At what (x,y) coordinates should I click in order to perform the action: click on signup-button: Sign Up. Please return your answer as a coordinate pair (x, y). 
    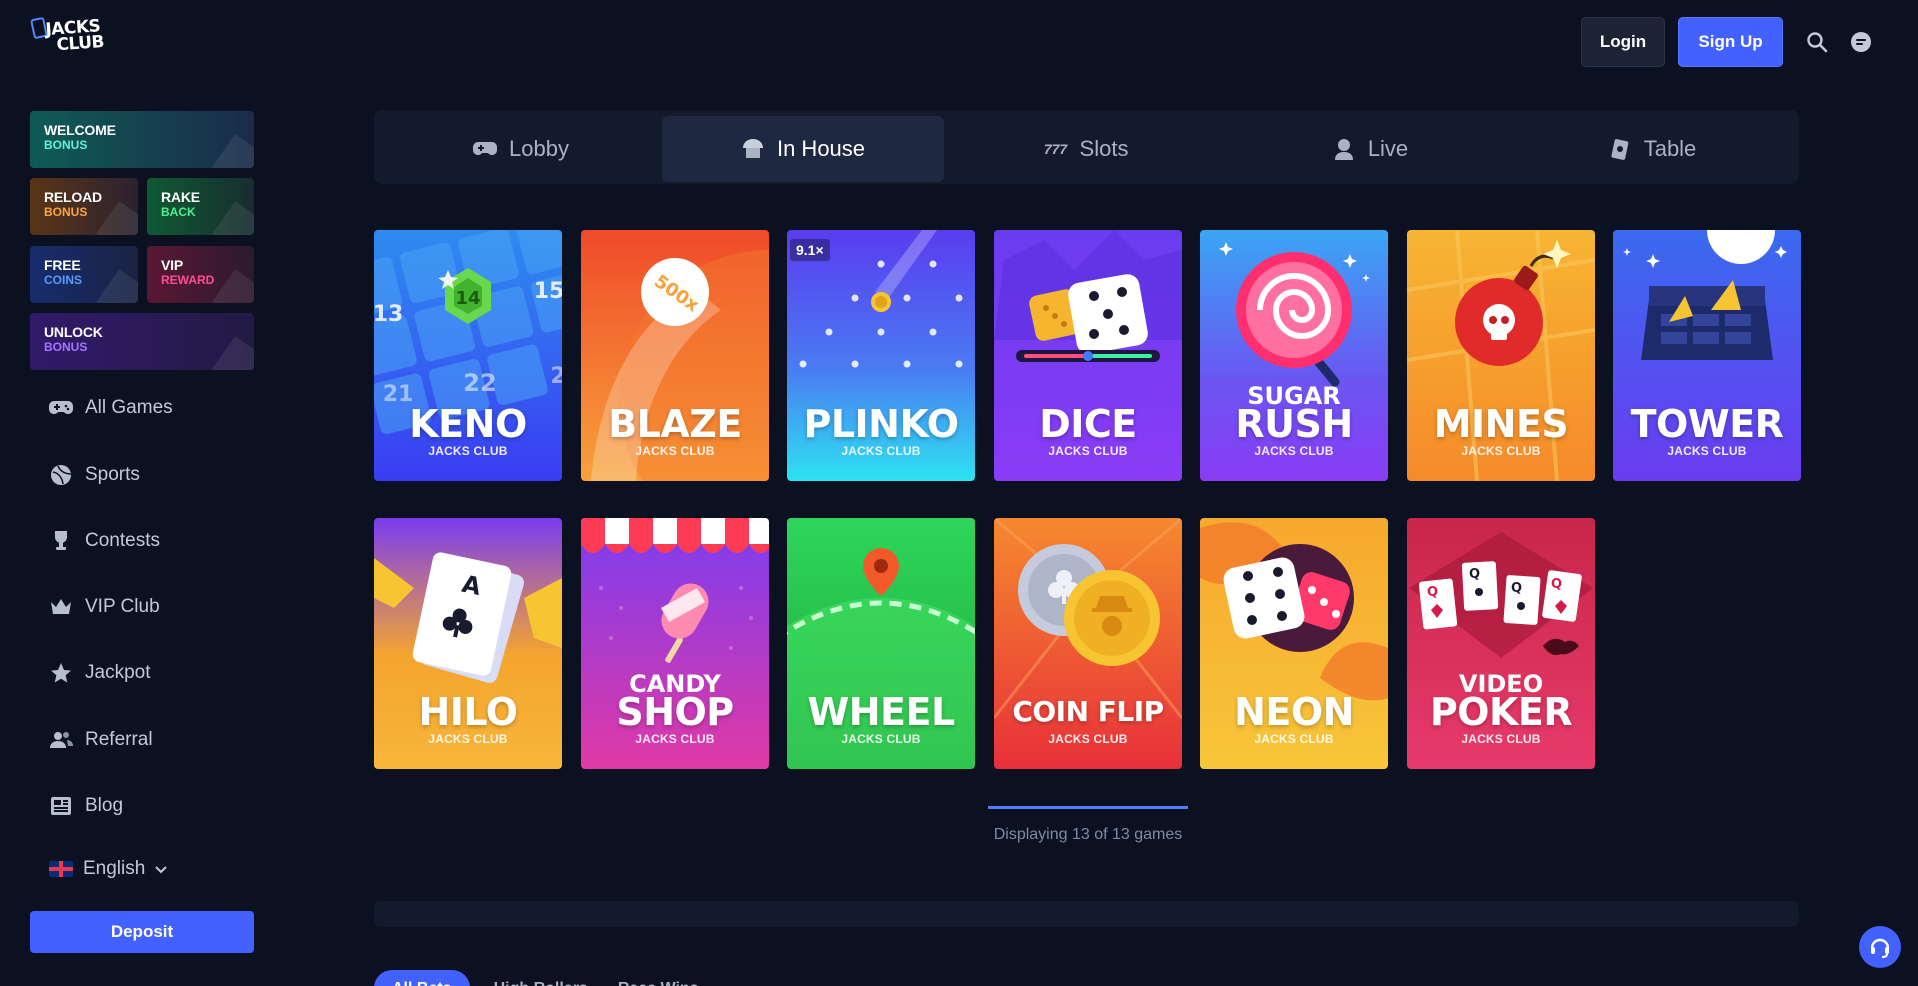
    Looking at the image, I should click on (1730, 42).